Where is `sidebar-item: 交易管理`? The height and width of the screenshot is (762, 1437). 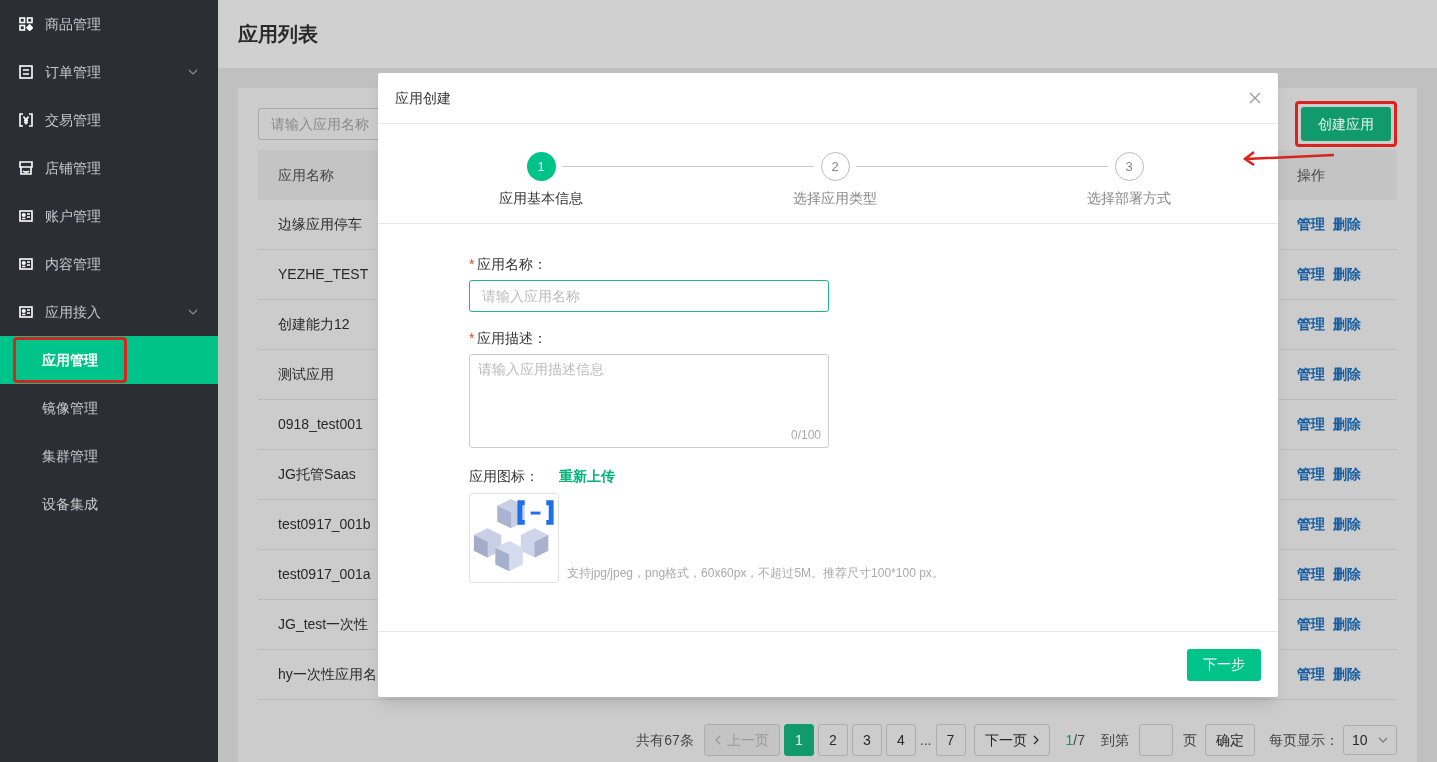 sidebar-item: 交易管理 is located at coordinates (109, 120).